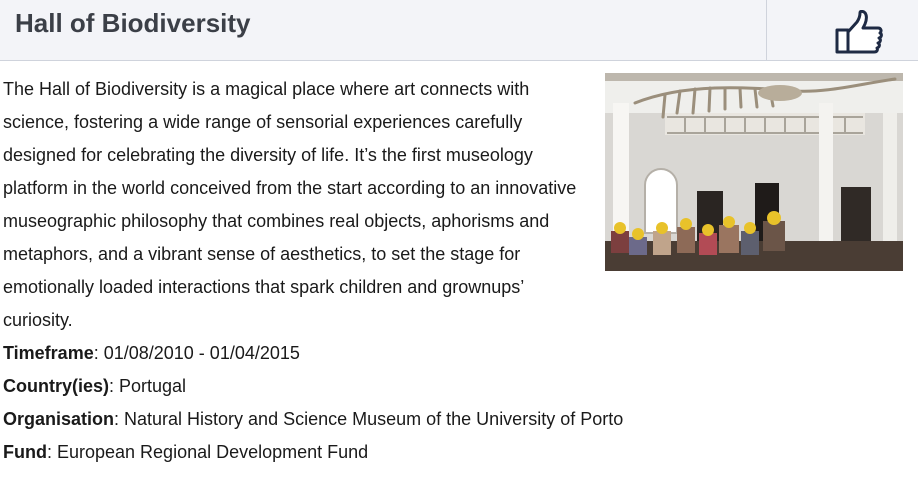  I want to click on organisation-label: Organisation, so click(59, 419).